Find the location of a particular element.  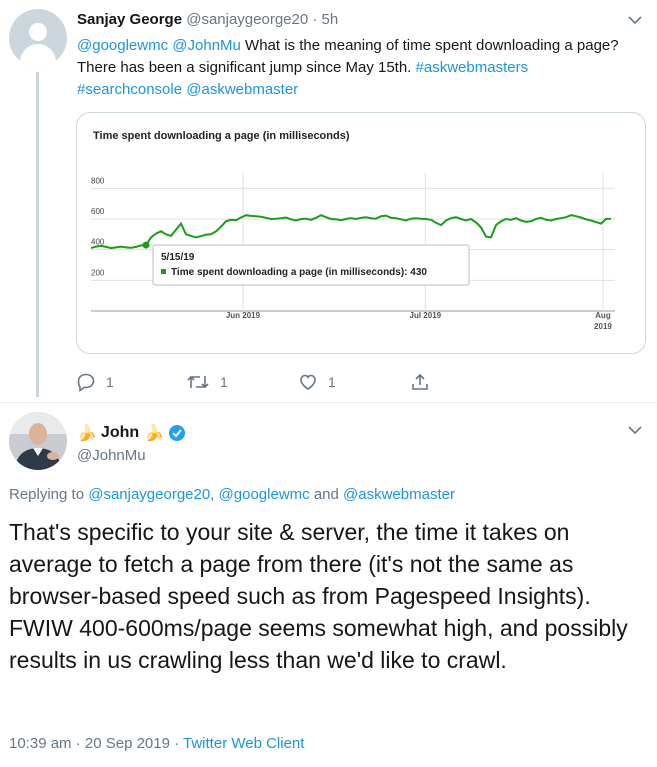

avatar-head-shape is located at coordinates (38, 32).